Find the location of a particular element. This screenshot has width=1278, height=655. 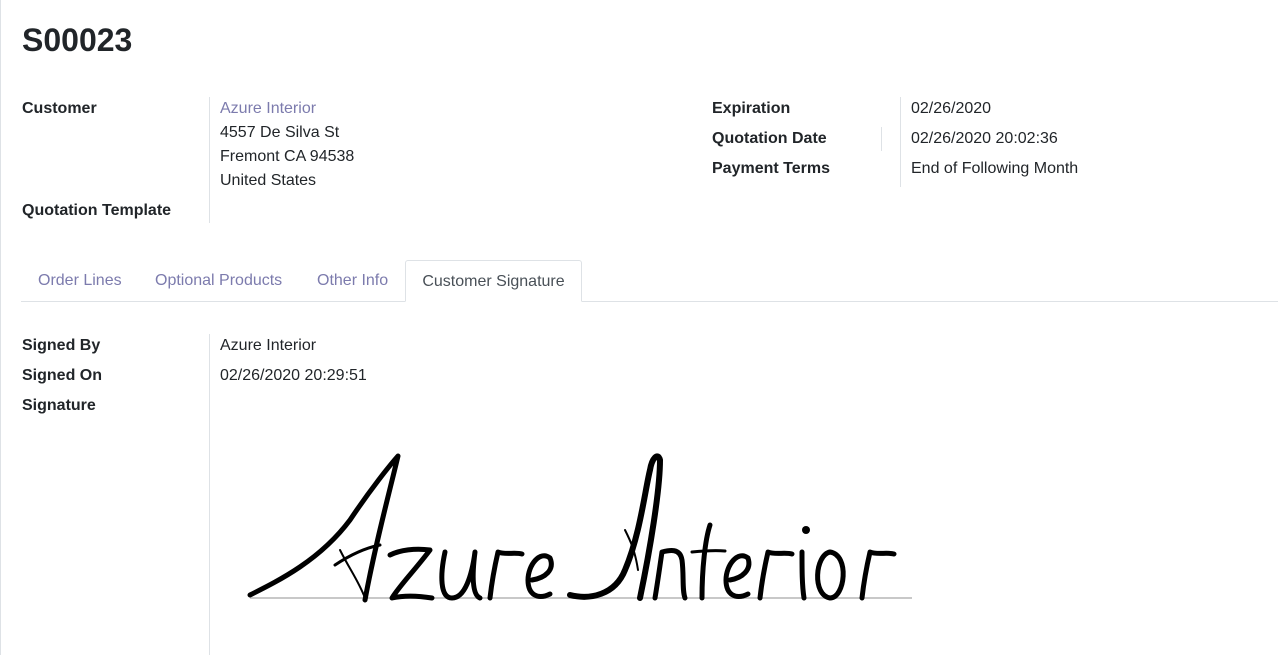

quotation-date-label: Quotation Date is located at coordinates (769, 138).